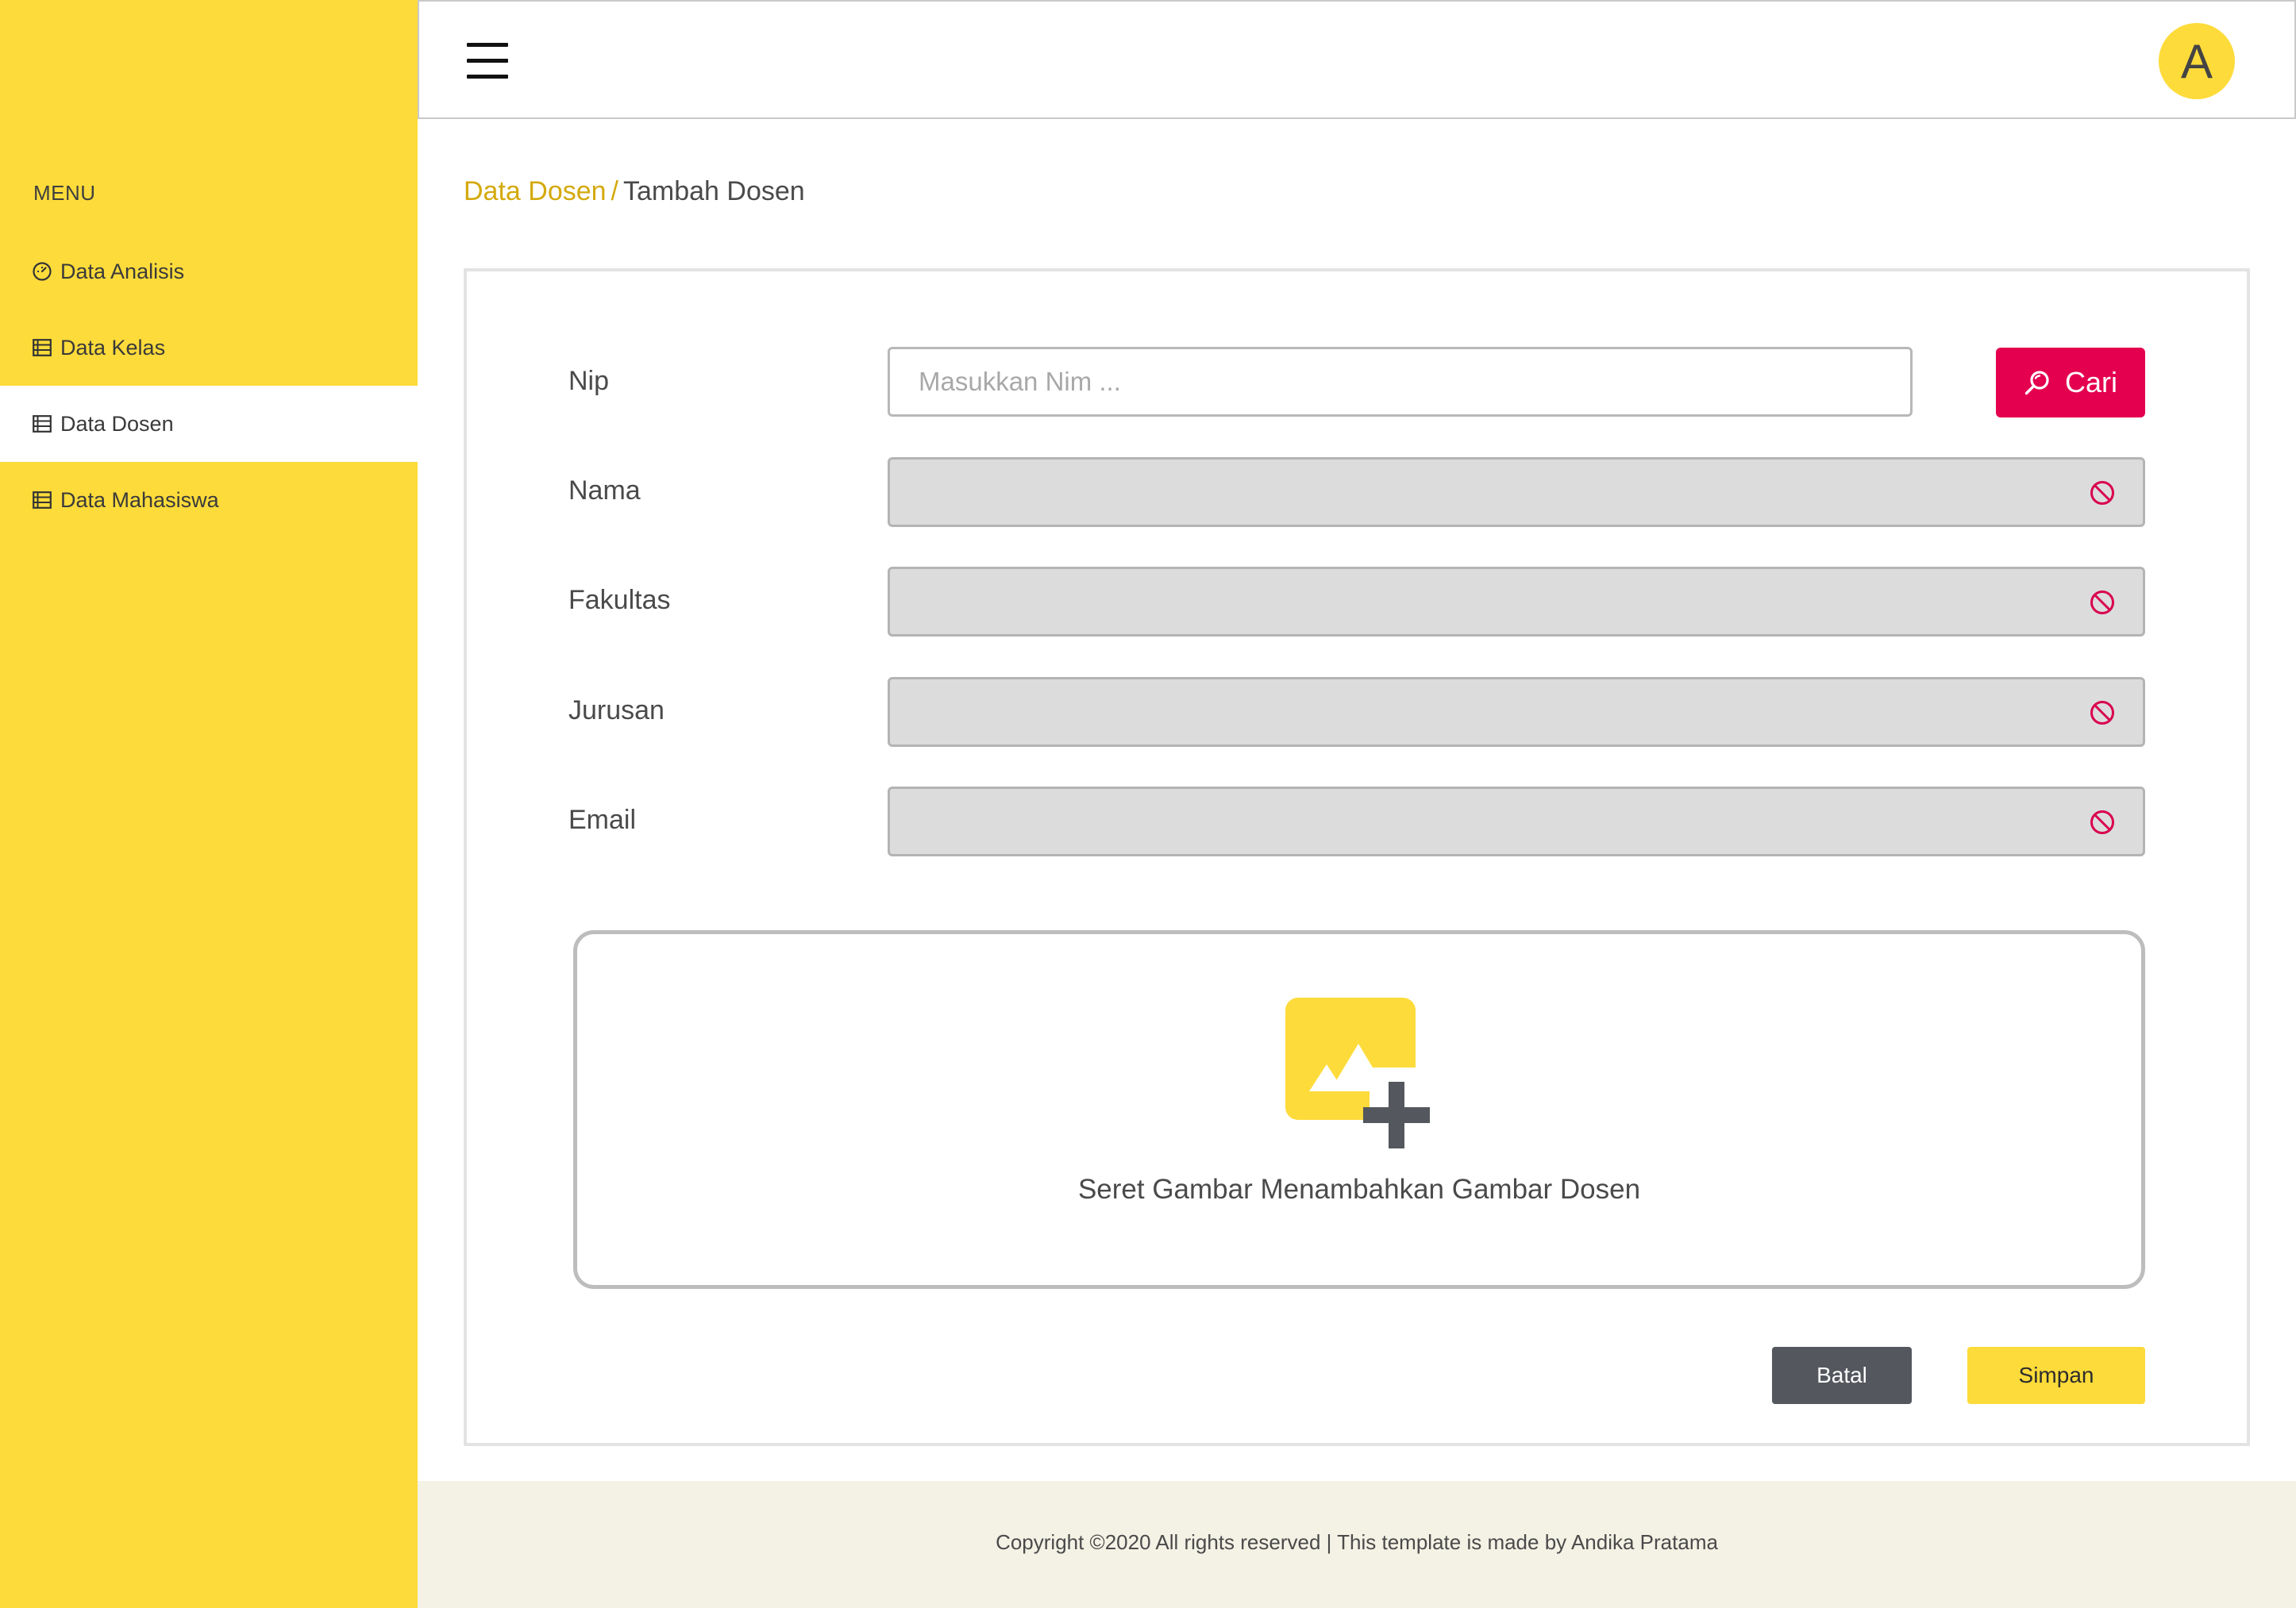  I want to click on breadcrumb-current: Tambah Dosen, so click(714, 191).